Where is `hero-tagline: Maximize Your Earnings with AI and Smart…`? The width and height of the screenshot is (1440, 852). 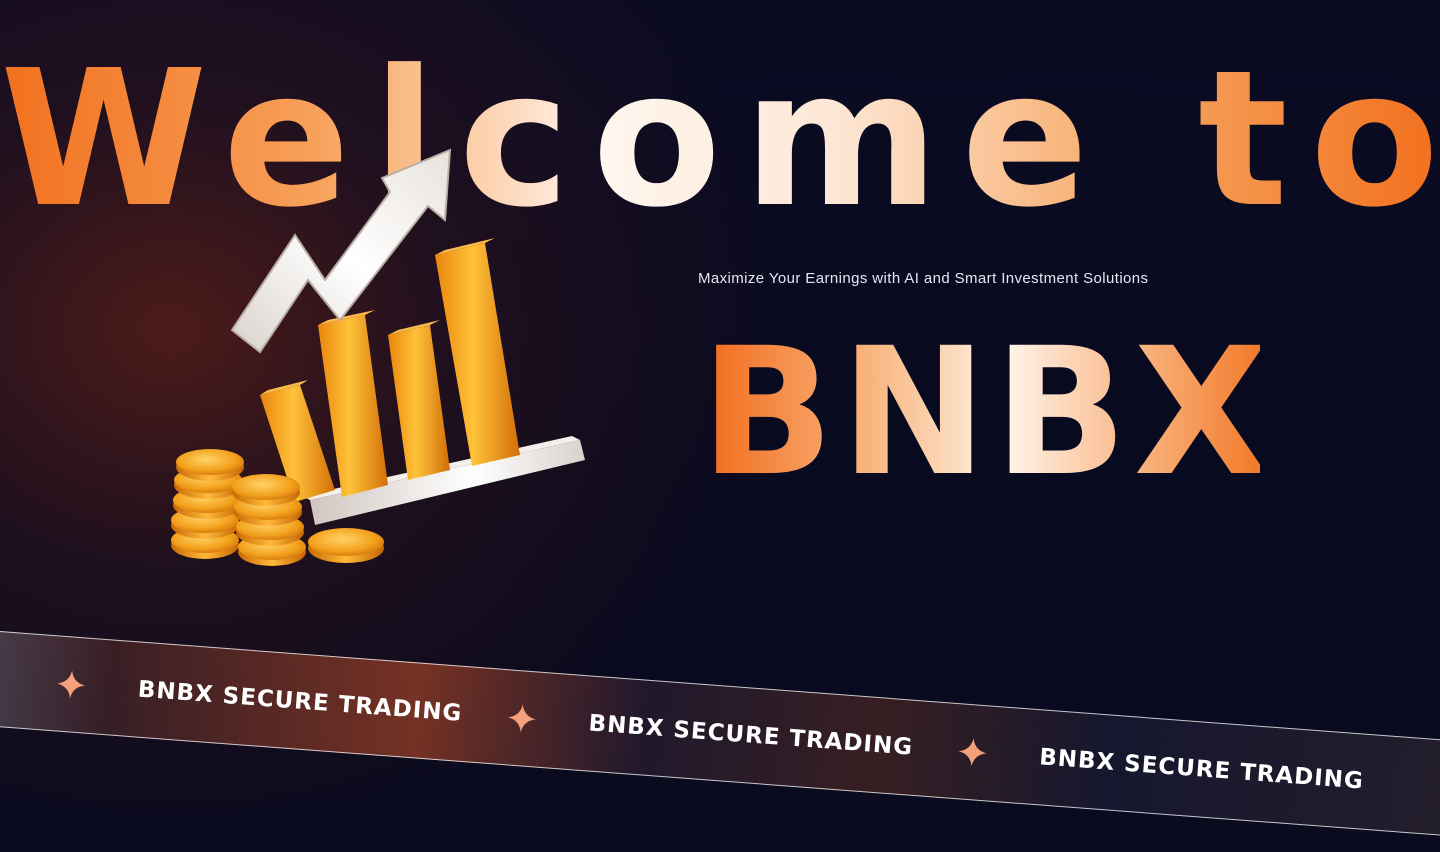
hero-tagline: Maximize Your Earnings with AI and Smart… is located at coordinates (923, 278).